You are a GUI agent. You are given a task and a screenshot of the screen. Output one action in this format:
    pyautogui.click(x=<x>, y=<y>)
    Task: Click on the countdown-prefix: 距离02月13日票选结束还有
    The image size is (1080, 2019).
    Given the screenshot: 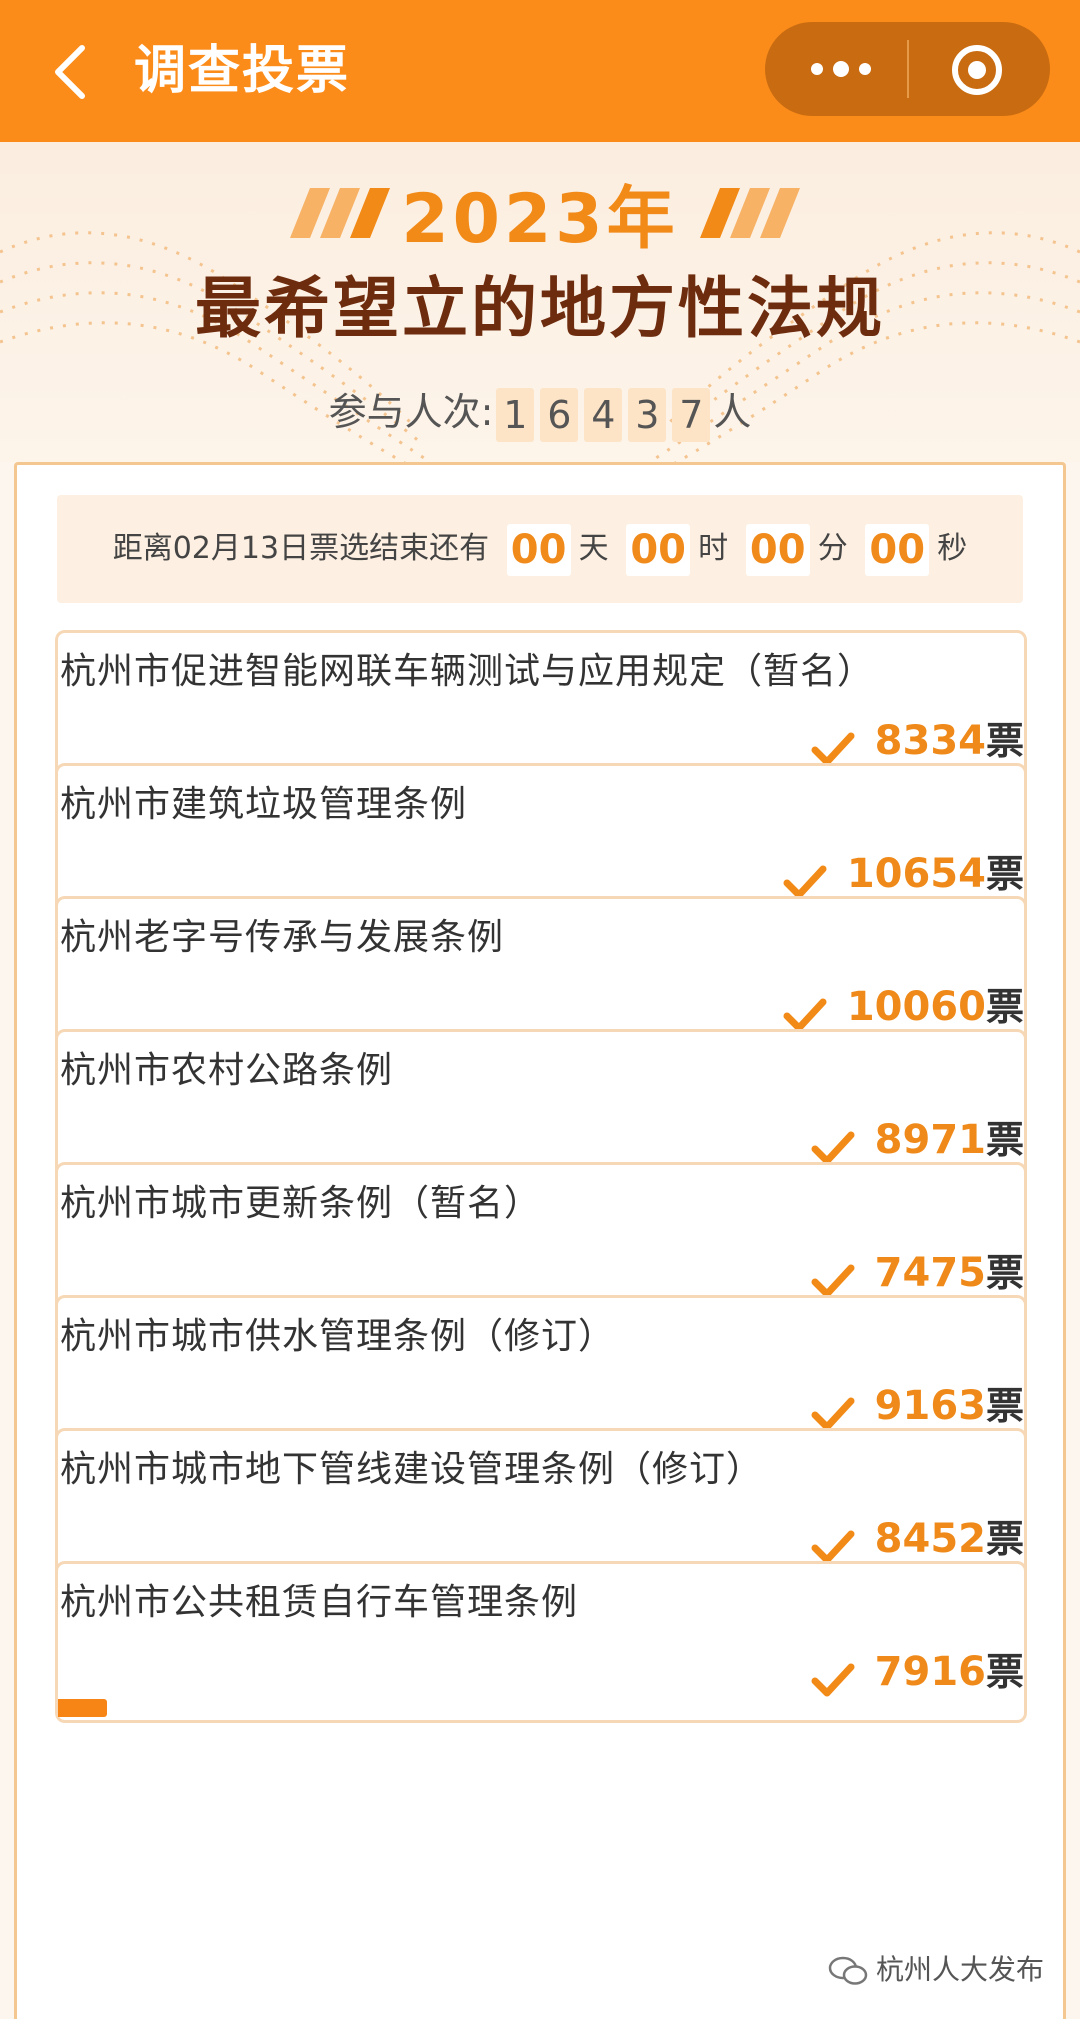 What is the action you would take?
    pyautogui.click(x=301, y=548)
    